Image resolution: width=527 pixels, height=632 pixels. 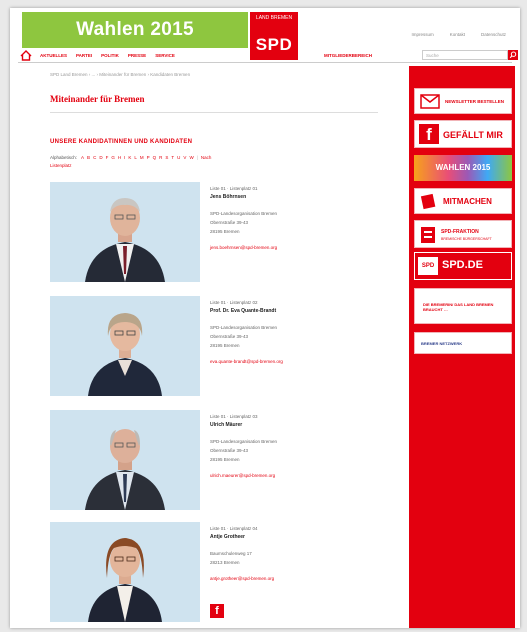 I want to click on letter-link: W, so click(x=191, y=157).